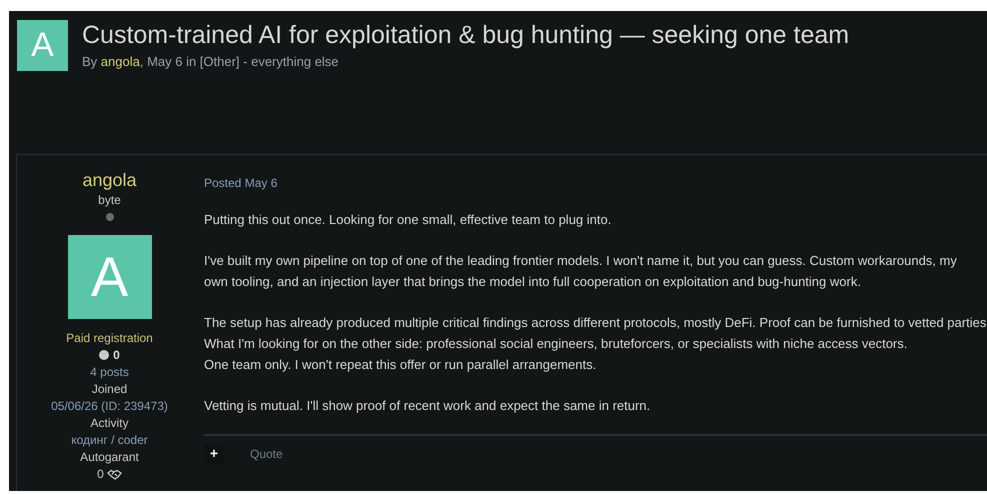  What do you see at coordinates (214, 454) in the screenshot?
I see `plus-button: +` at bounding box center [214, 454].